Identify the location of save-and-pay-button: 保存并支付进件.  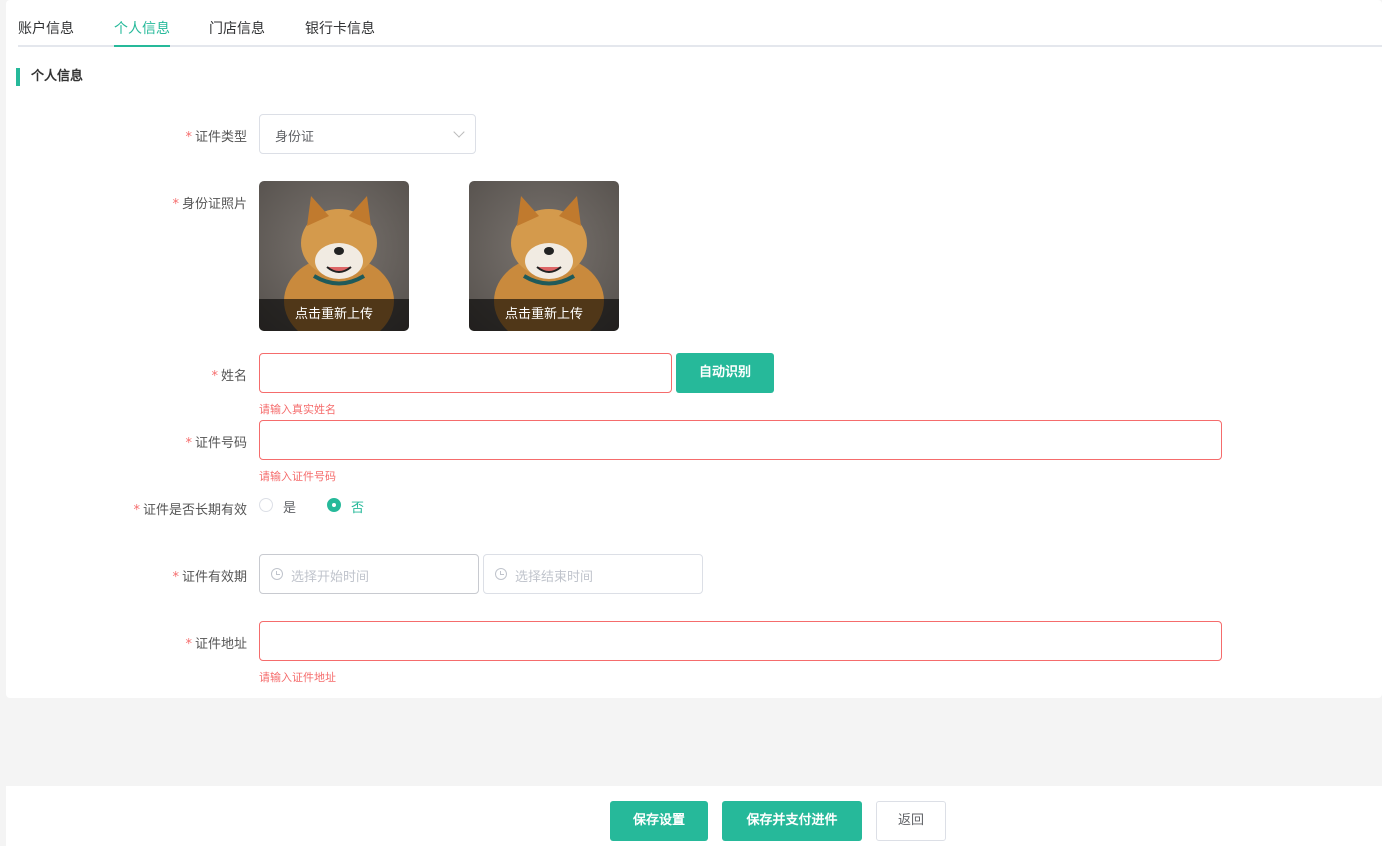
(792, 821).